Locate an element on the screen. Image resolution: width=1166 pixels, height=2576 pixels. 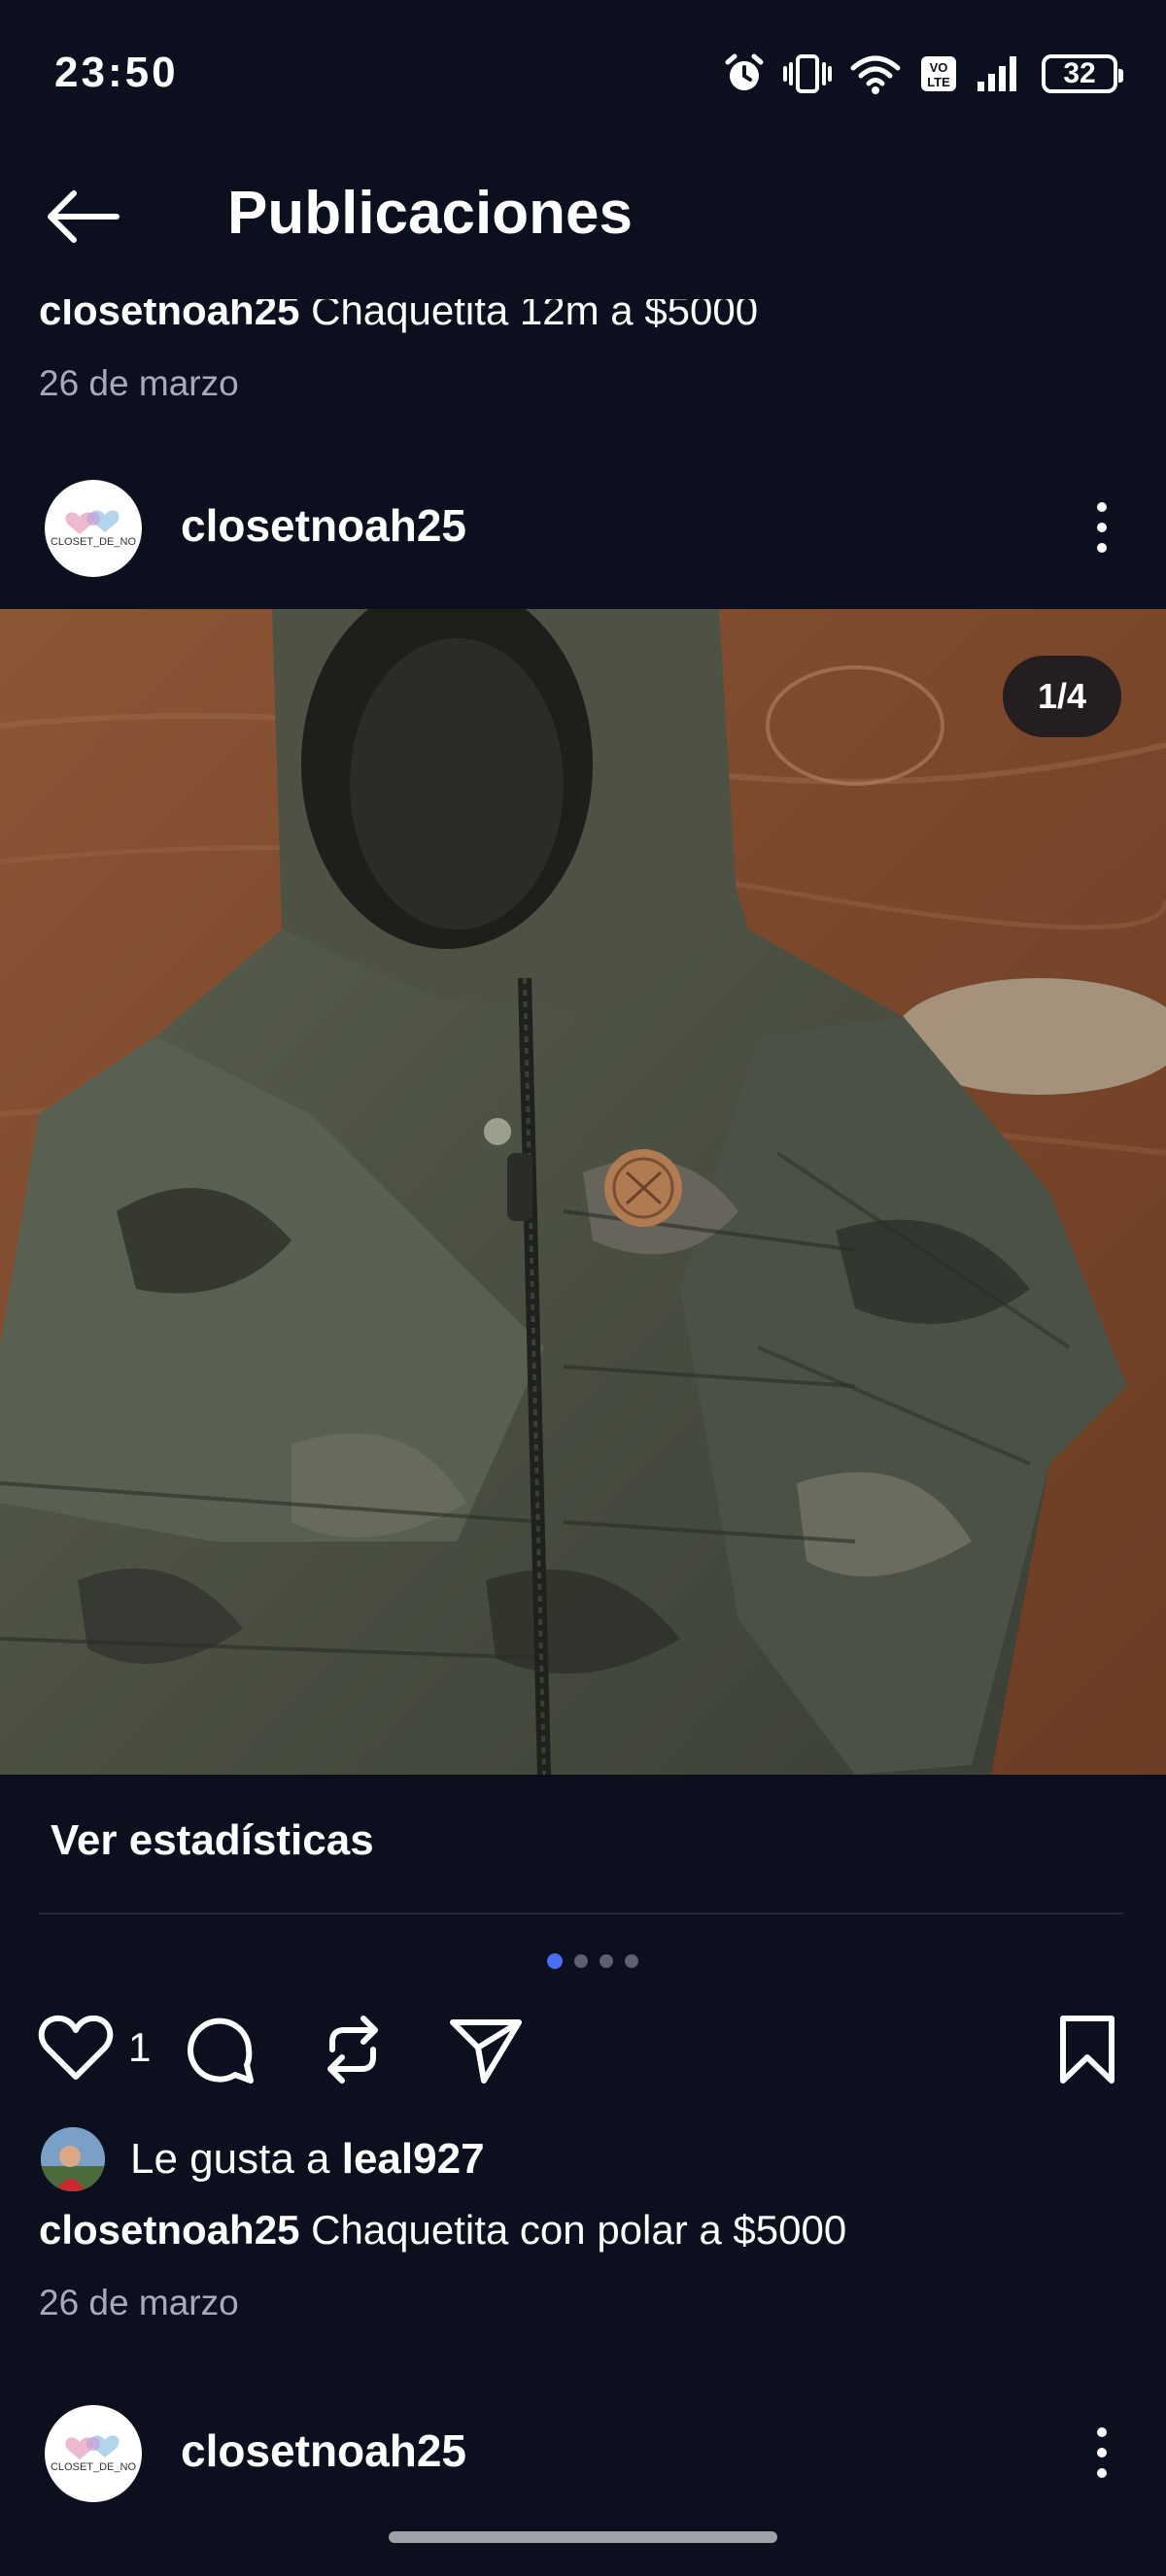
previous-post-username: closetnoah25 is located at coordinates (169, 316).